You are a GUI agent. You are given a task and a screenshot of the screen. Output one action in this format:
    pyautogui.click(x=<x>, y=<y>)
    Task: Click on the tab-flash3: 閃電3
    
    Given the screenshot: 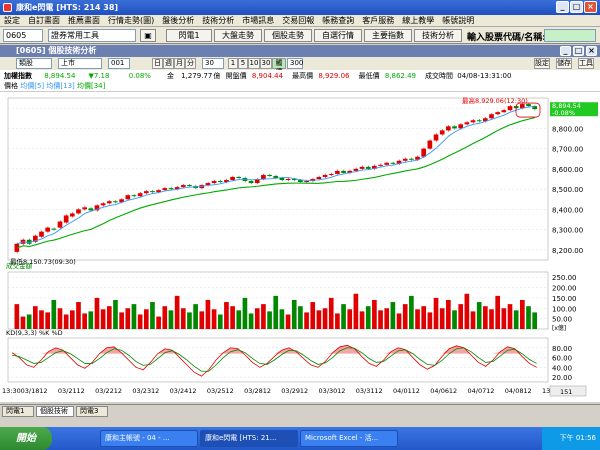 What is the action you would take?
    pyautogui.click(x=92, y=411)
    